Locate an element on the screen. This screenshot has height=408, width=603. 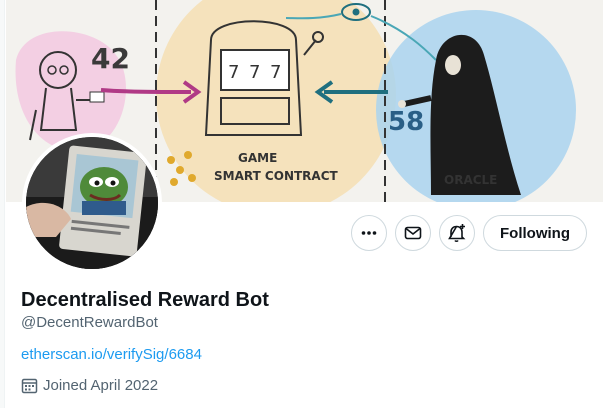
profile-joined: Joined April 2022 is located at coordinates (89, 385).